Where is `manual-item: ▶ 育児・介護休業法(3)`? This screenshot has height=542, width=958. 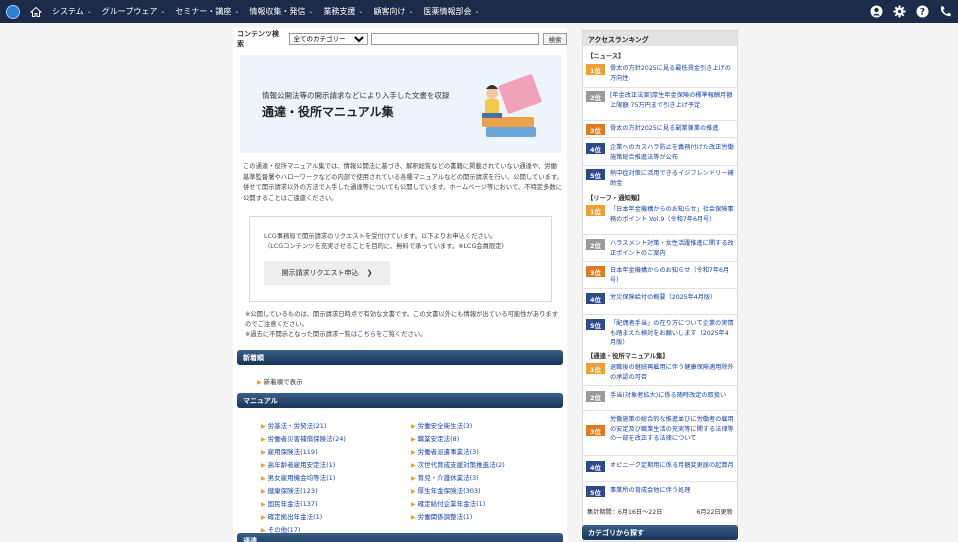 manual-item: ▶ 育児・介護休業法(3) is located at coordinates (458, 478).